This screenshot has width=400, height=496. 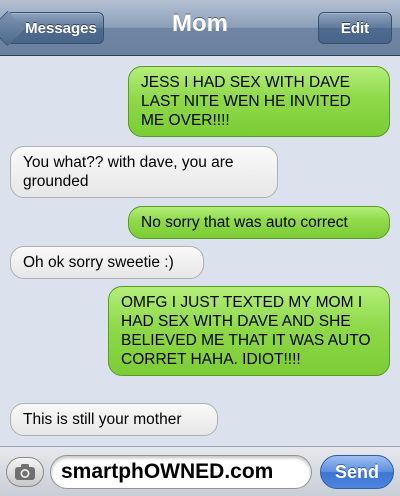 What do you see at coordinates (181, 472) in the screenshot?
I see `message-text-field: smartphOWNED.com` at bounding box center [181, 472].